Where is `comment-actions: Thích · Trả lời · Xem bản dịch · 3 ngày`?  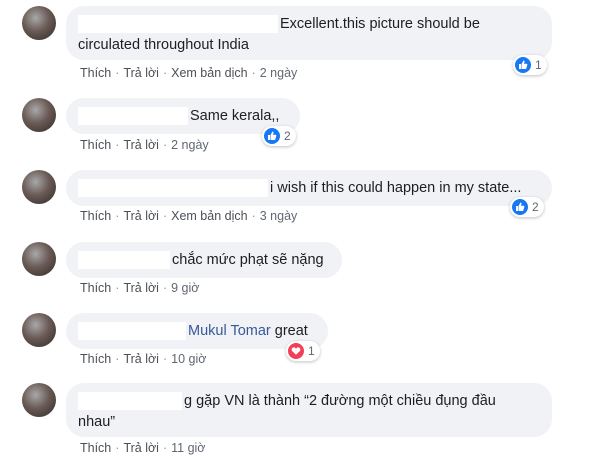 comment-actions: Thích · Trả lời · Xem bản dịch · 3 ngày is located at coordinates (189, 216).